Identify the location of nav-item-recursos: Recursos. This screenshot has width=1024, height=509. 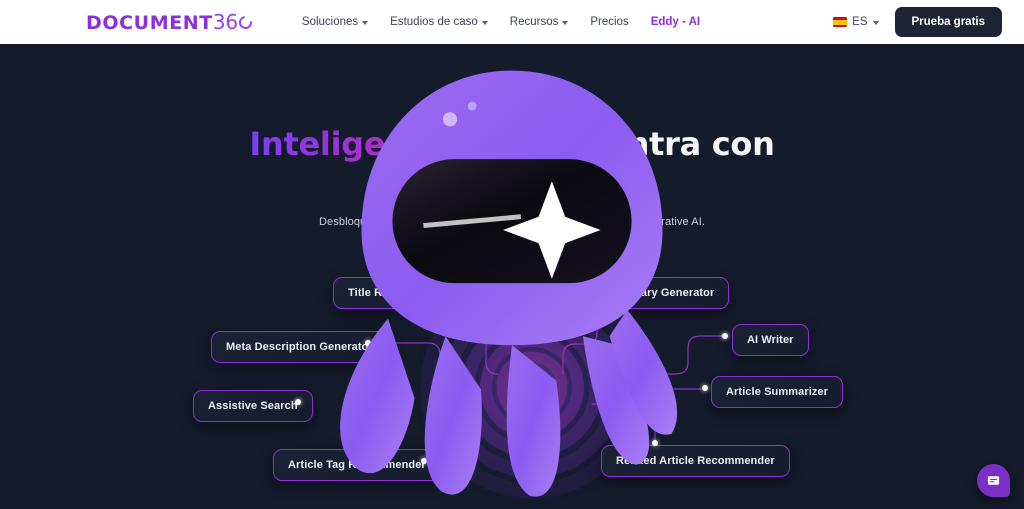
(539, 22).